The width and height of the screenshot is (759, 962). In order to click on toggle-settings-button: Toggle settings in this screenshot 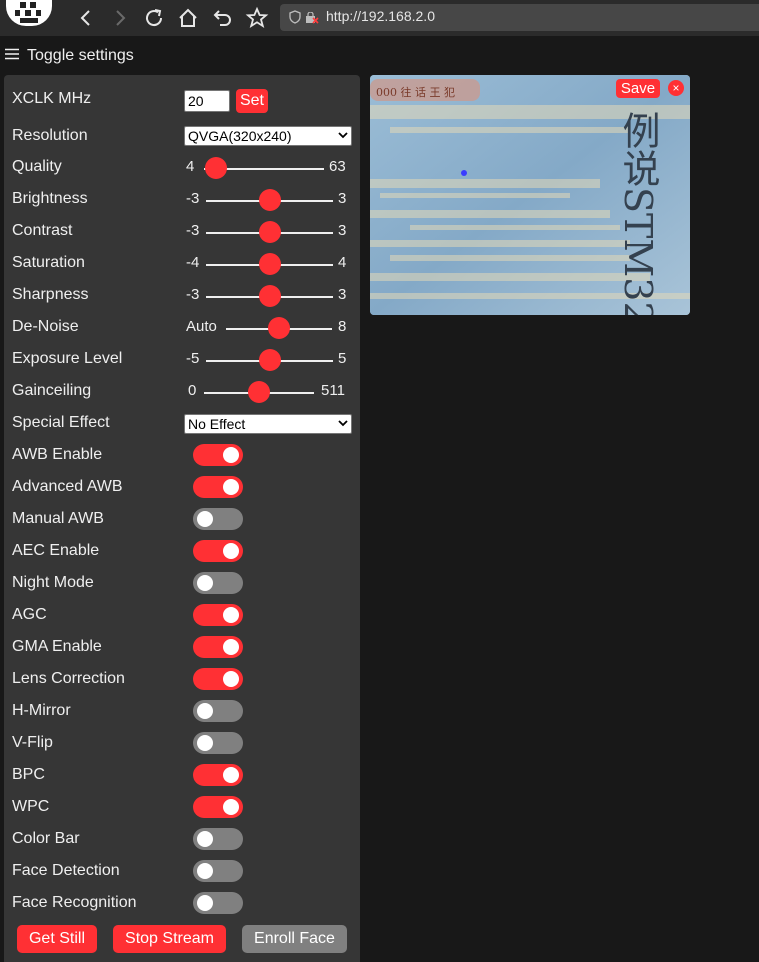, I will do `click(69, 56)`.